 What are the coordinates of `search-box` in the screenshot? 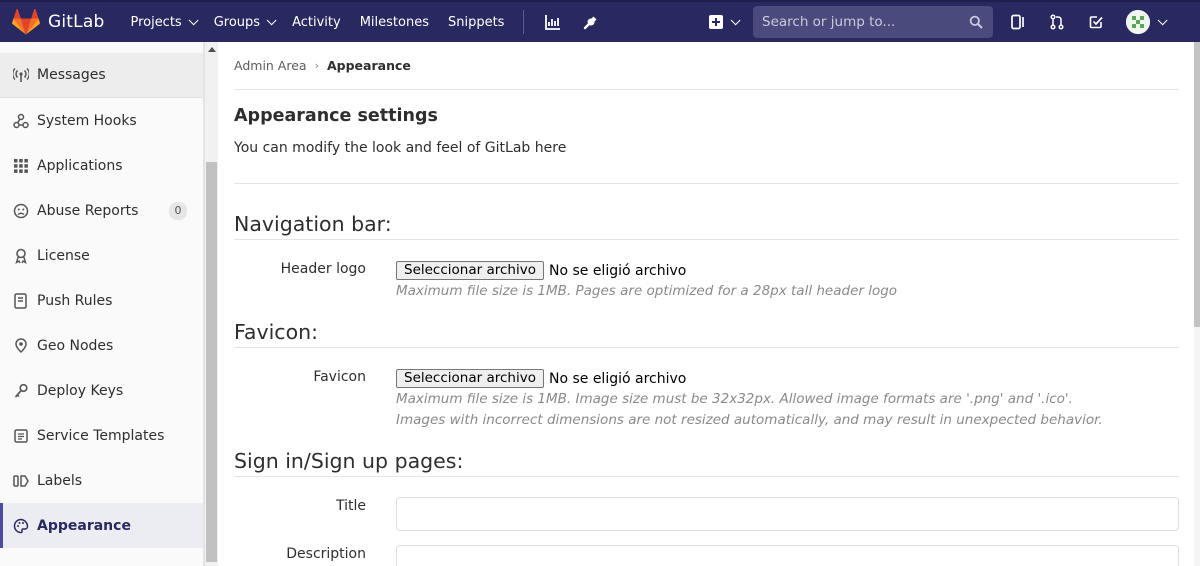 It's located at (873, 22).